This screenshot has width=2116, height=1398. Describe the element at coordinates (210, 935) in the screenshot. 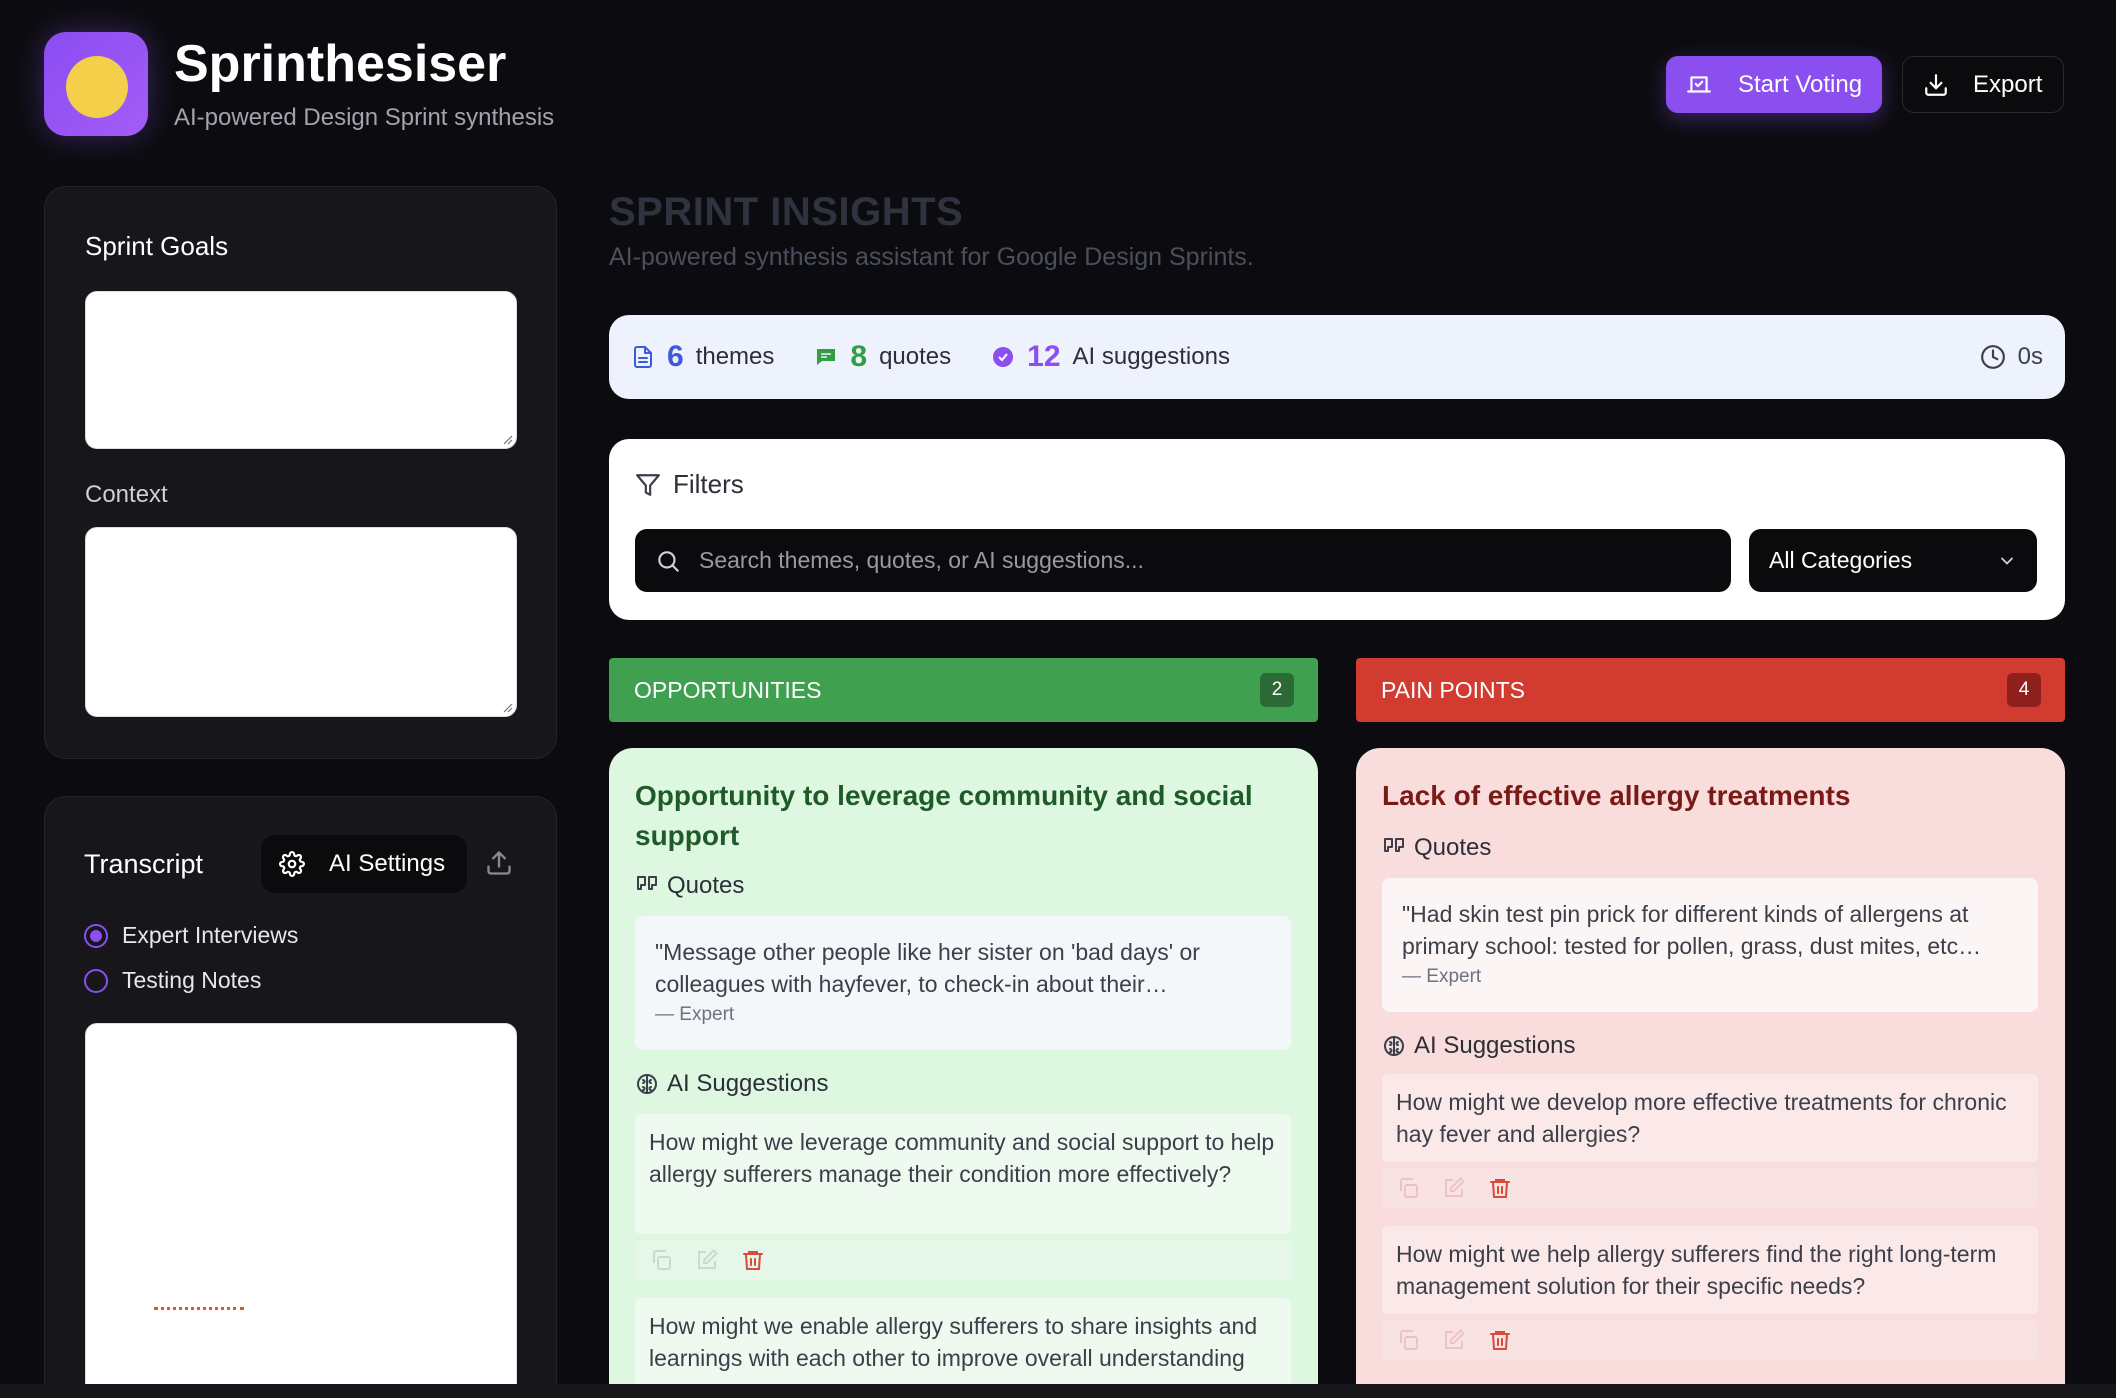

I see `radio-label: Expert Interviews` at that location.